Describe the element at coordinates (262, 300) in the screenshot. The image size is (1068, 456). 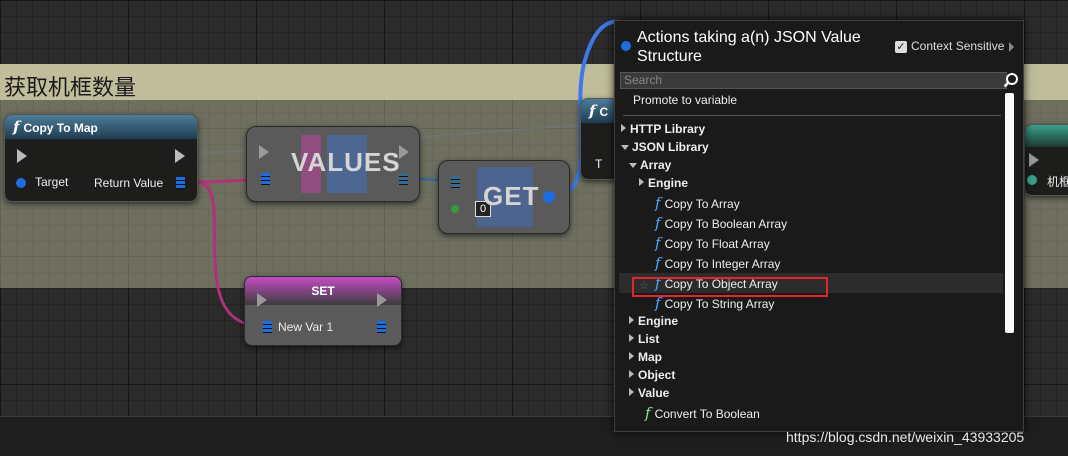
I see `set-exec-in` at that location.